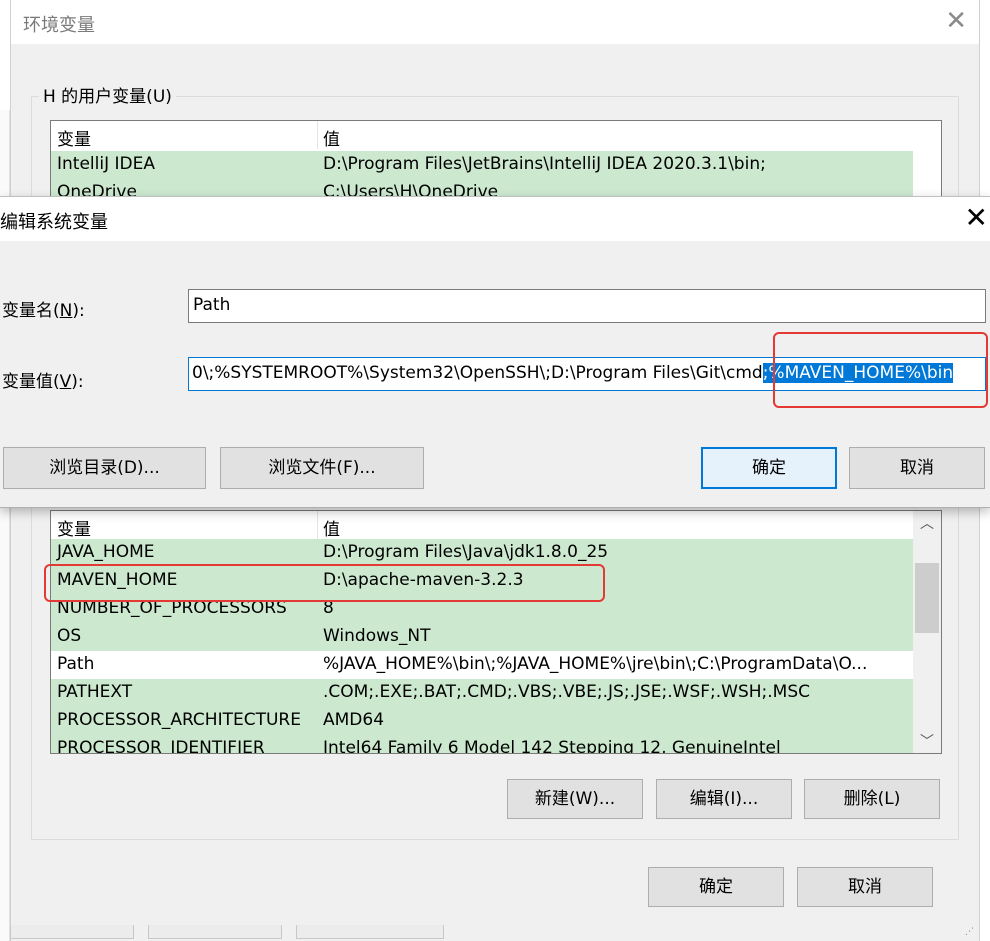  What do you see at coordinates (324, 583) in the screenshot?
I see `annotation-maven-home-highlight` at bounding box center [324, 583].